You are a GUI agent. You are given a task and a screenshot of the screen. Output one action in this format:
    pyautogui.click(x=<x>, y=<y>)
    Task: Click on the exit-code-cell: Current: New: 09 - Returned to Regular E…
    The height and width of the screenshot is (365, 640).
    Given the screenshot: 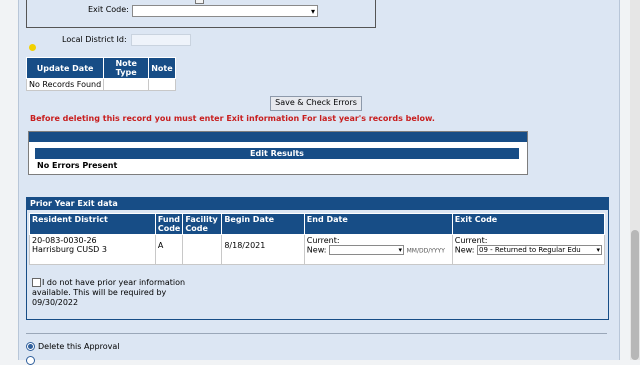 What is the action you would take?
    pyautogui.click(x=528, y=249)
    